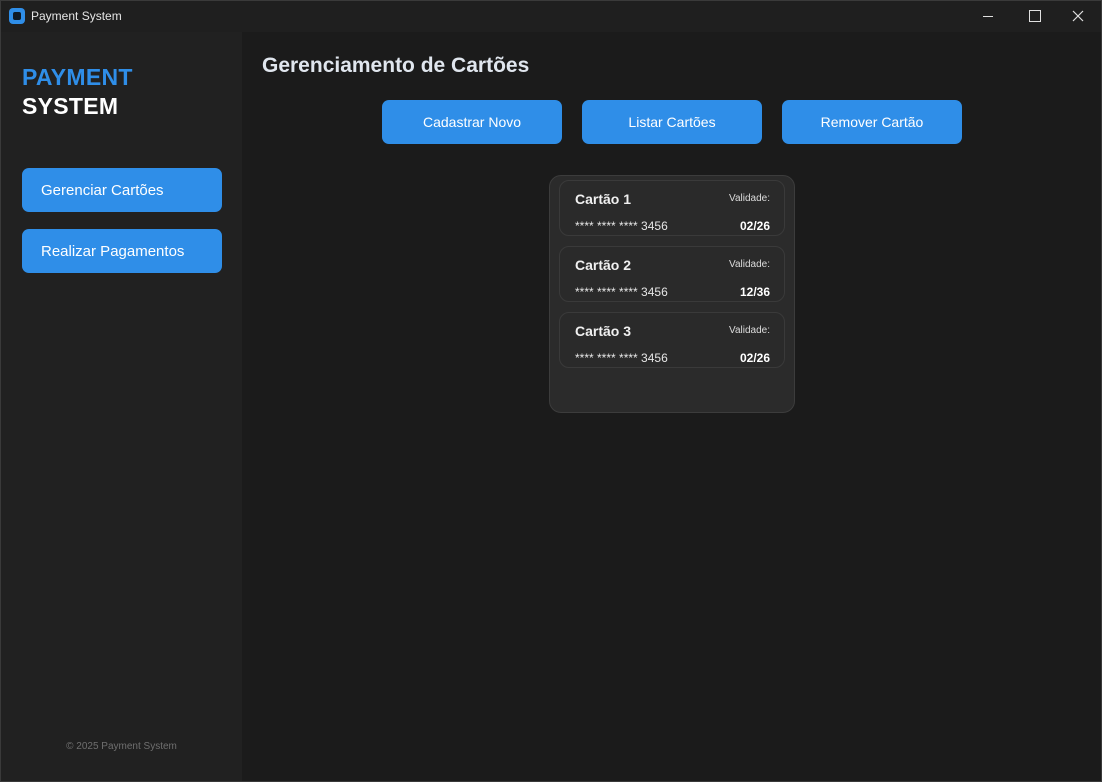 The image size is (1102, 782). Describe the element at coordinates (754, 292) in the screenshot. I see `card-expiry: 12/36` at that location.